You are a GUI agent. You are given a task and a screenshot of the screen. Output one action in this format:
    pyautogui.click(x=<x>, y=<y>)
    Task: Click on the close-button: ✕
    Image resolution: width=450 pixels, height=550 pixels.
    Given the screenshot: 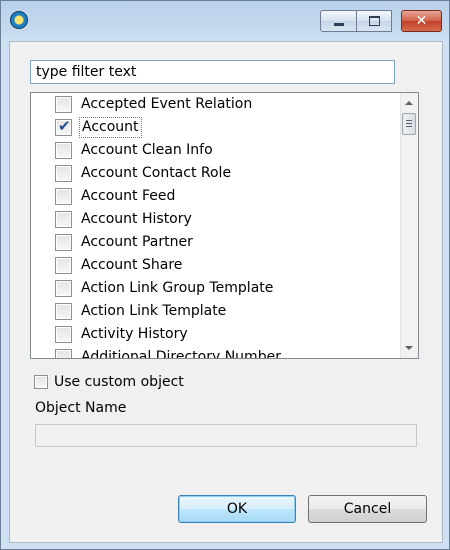 What is the action you would take?
    pyautogui.click(x=421, y=21)
    